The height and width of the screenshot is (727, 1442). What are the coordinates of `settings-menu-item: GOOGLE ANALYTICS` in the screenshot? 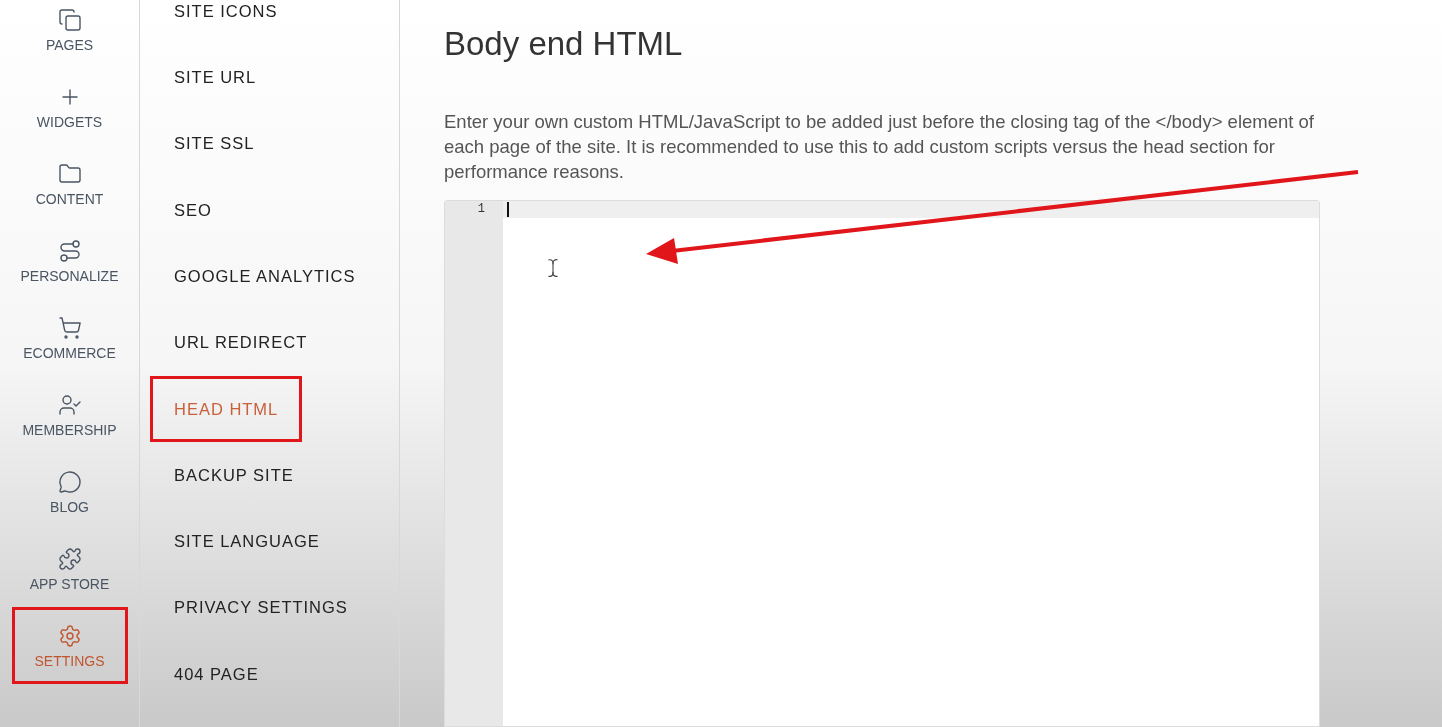 It's located at (265, 276).